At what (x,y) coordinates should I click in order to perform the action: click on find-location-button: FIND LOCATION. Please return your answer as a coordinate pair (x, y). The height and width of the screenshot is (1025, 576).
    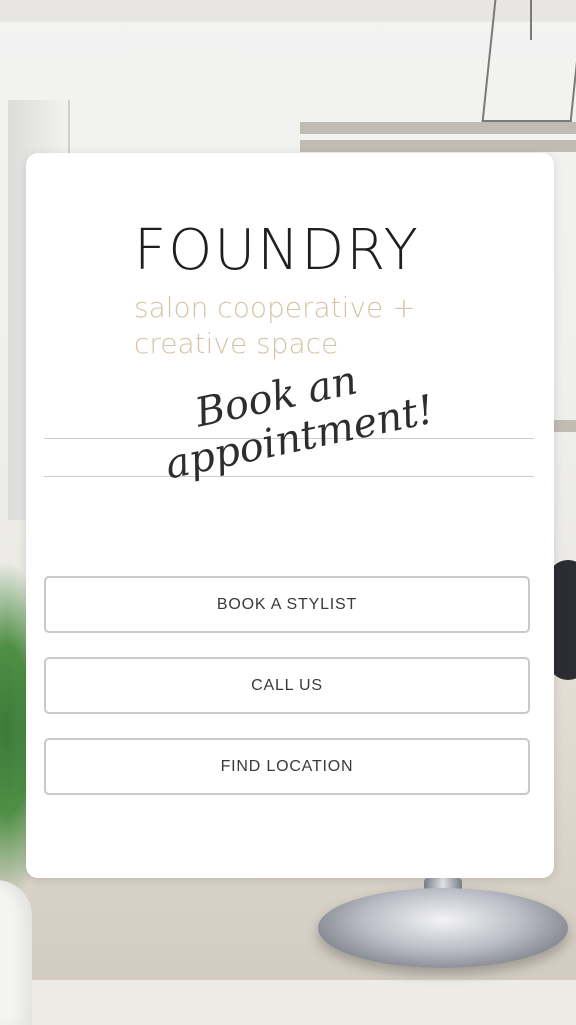
    Looking at the image, I should click on (287, 766).